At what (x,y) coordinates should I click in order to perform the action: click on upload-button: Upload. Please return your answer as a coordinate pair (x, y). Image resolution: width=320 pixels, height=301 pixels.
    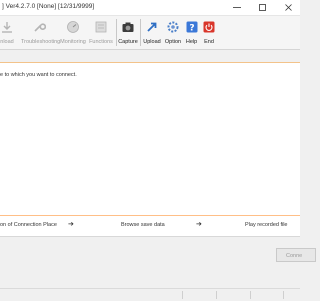
    Looking at the image, I should click on (152, 32).